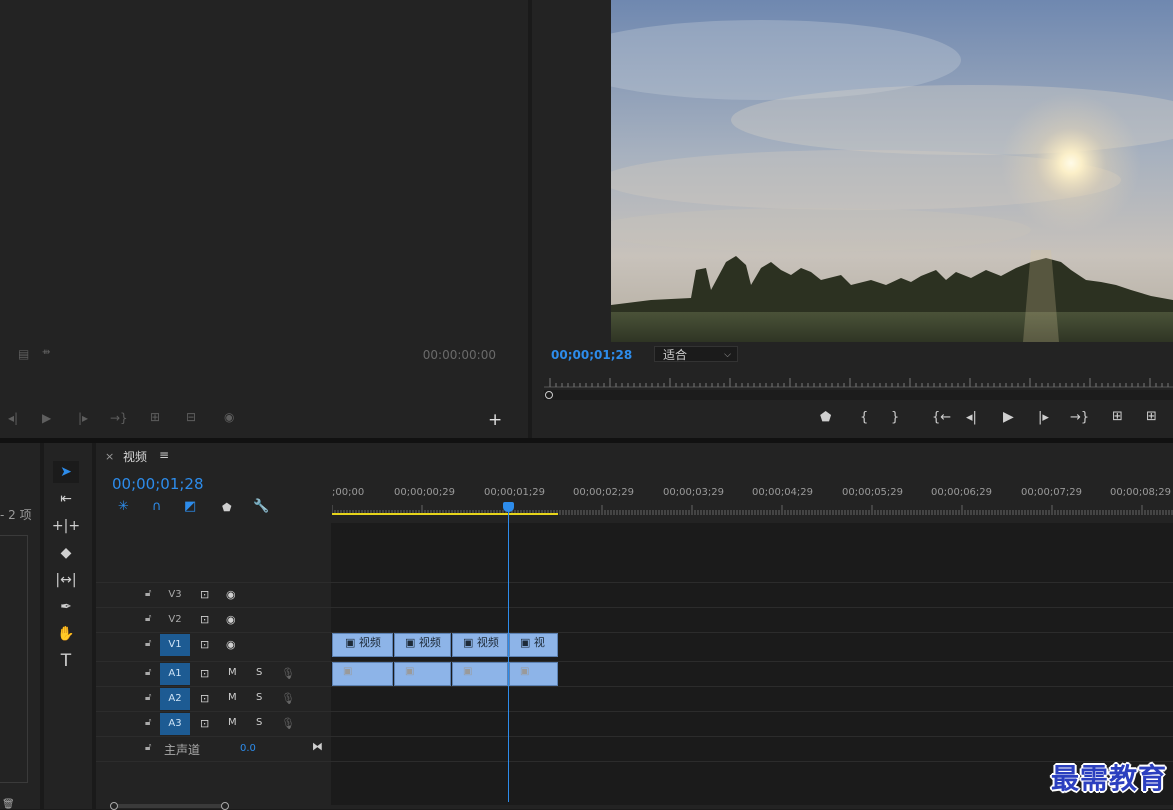  I want to click on program-time-ruler, so click(858, 382).